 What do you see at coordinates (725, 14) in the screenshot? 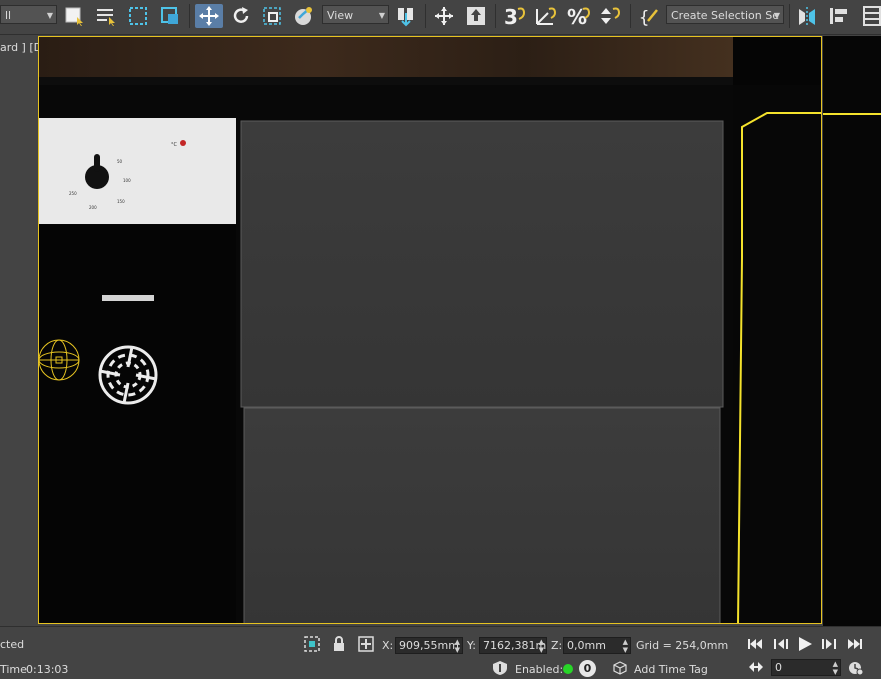
I see `named-selection-set-dropdown: Create Selection Se ▼` at bounding box center [725, 14].